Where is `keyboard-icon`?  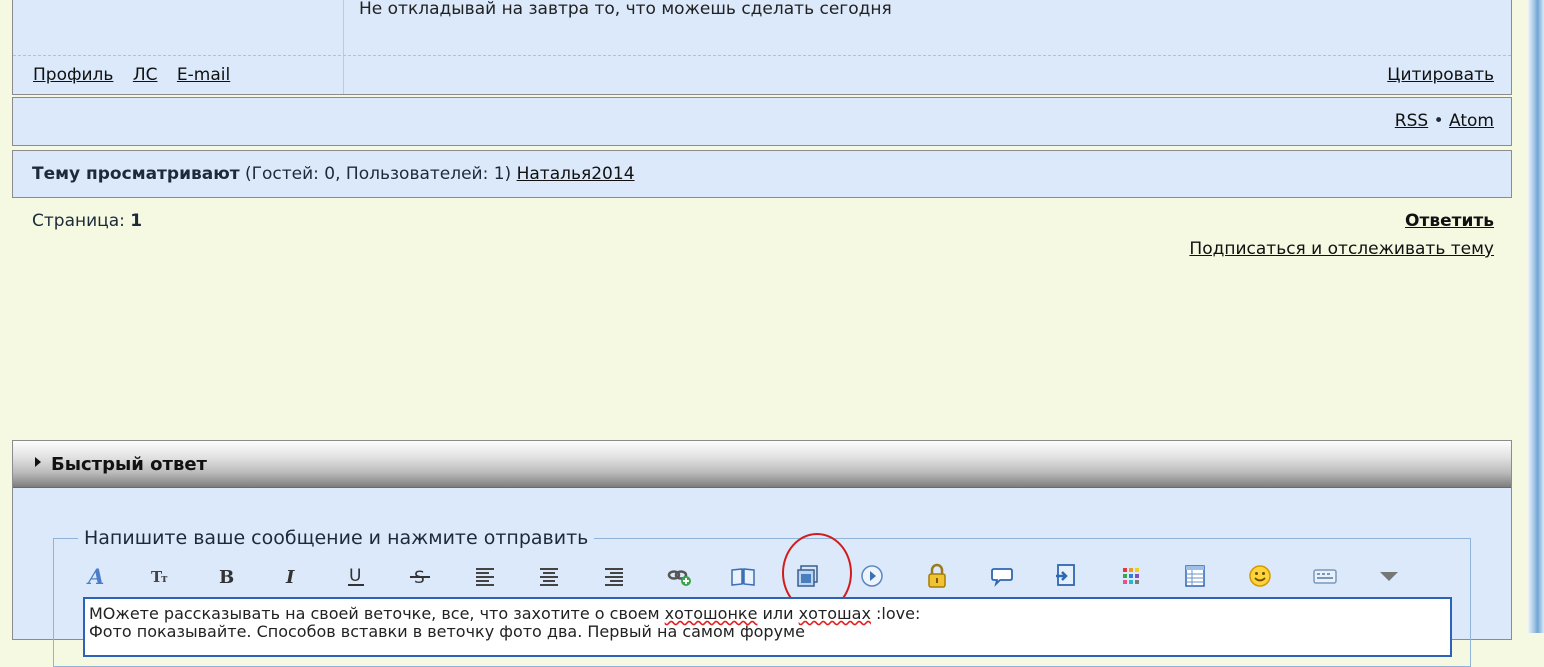 keyboard-icon is located at coordinates (1324, 576).